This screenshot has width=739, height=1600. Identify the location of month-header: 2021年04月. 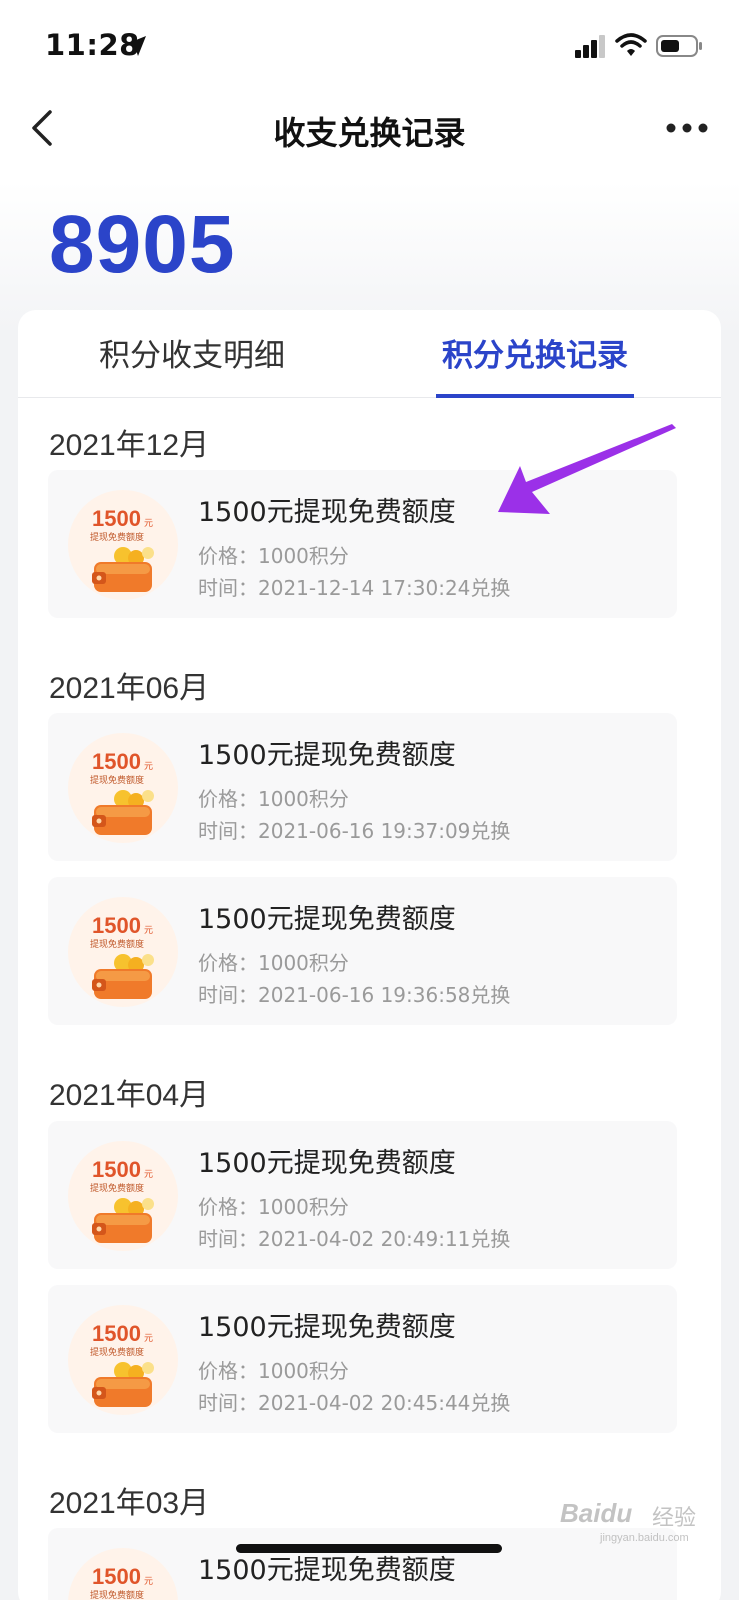
(129, 1095).